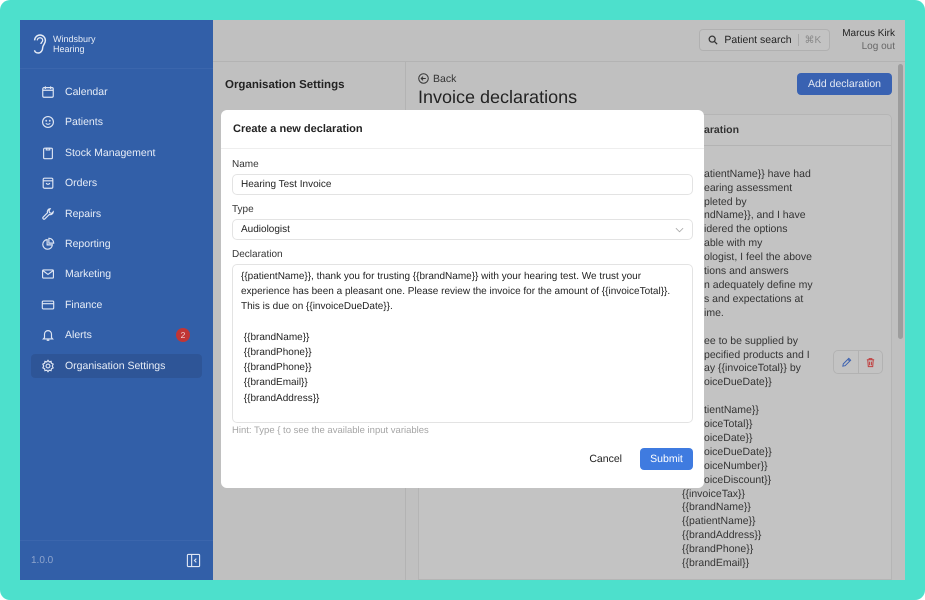  Describe the element at coordinates (193, 560) in the screenshot. I see `collapse-sidebar-icon` at that location.